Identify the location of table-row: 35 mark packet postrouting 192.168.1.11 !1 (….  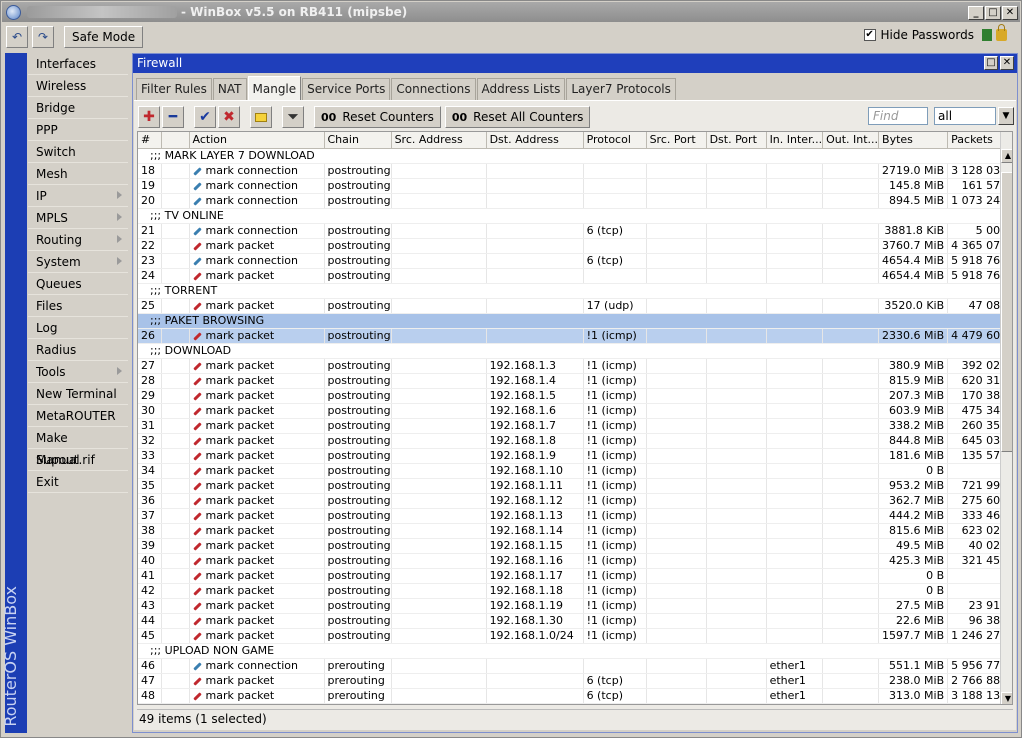
(575, 486).